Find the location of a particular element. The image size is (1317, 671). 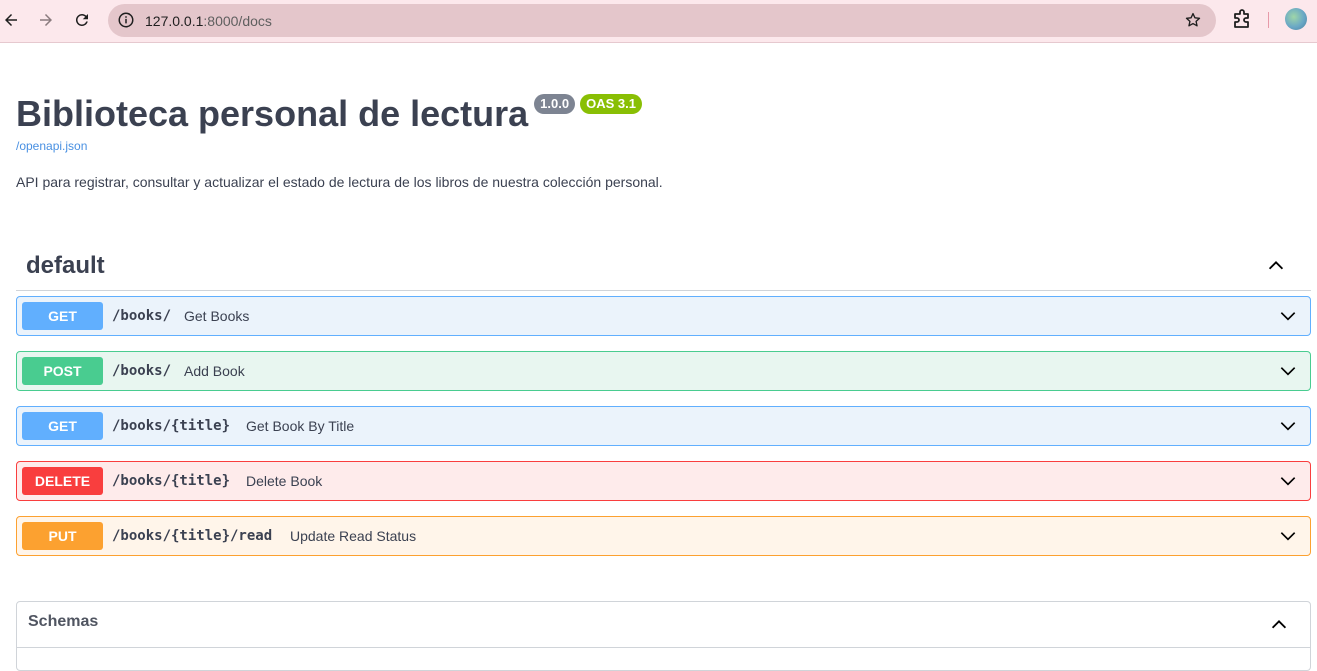

arrow-left-icon is located at coordinates (11, 20).